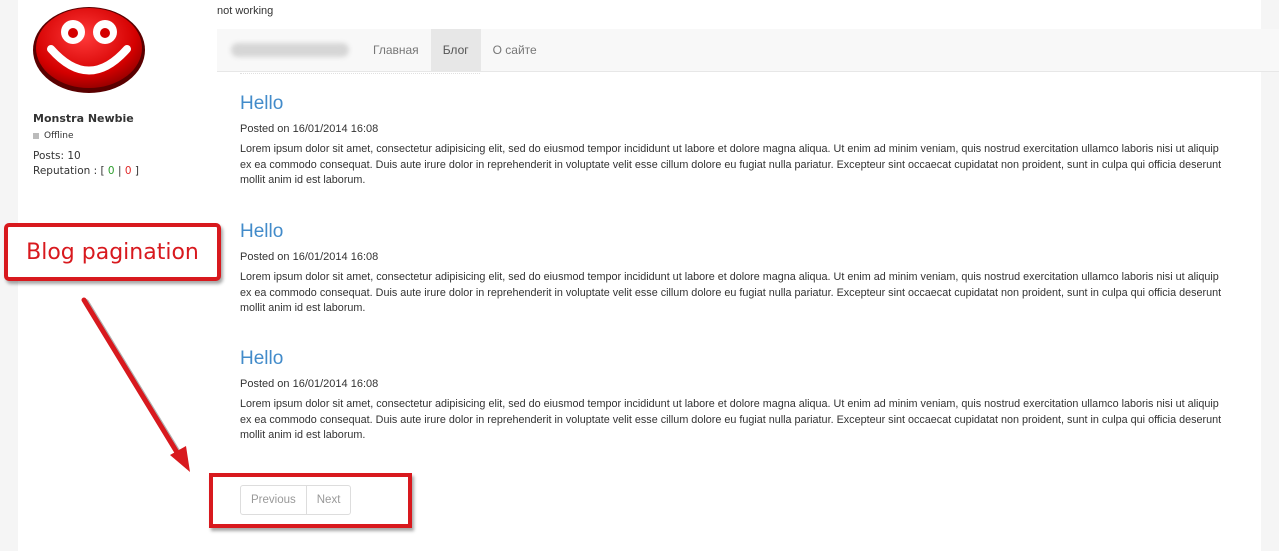 This screenshot has width=1279, height=551. I want to click on pagination-highlight-box, so click(310, 500).